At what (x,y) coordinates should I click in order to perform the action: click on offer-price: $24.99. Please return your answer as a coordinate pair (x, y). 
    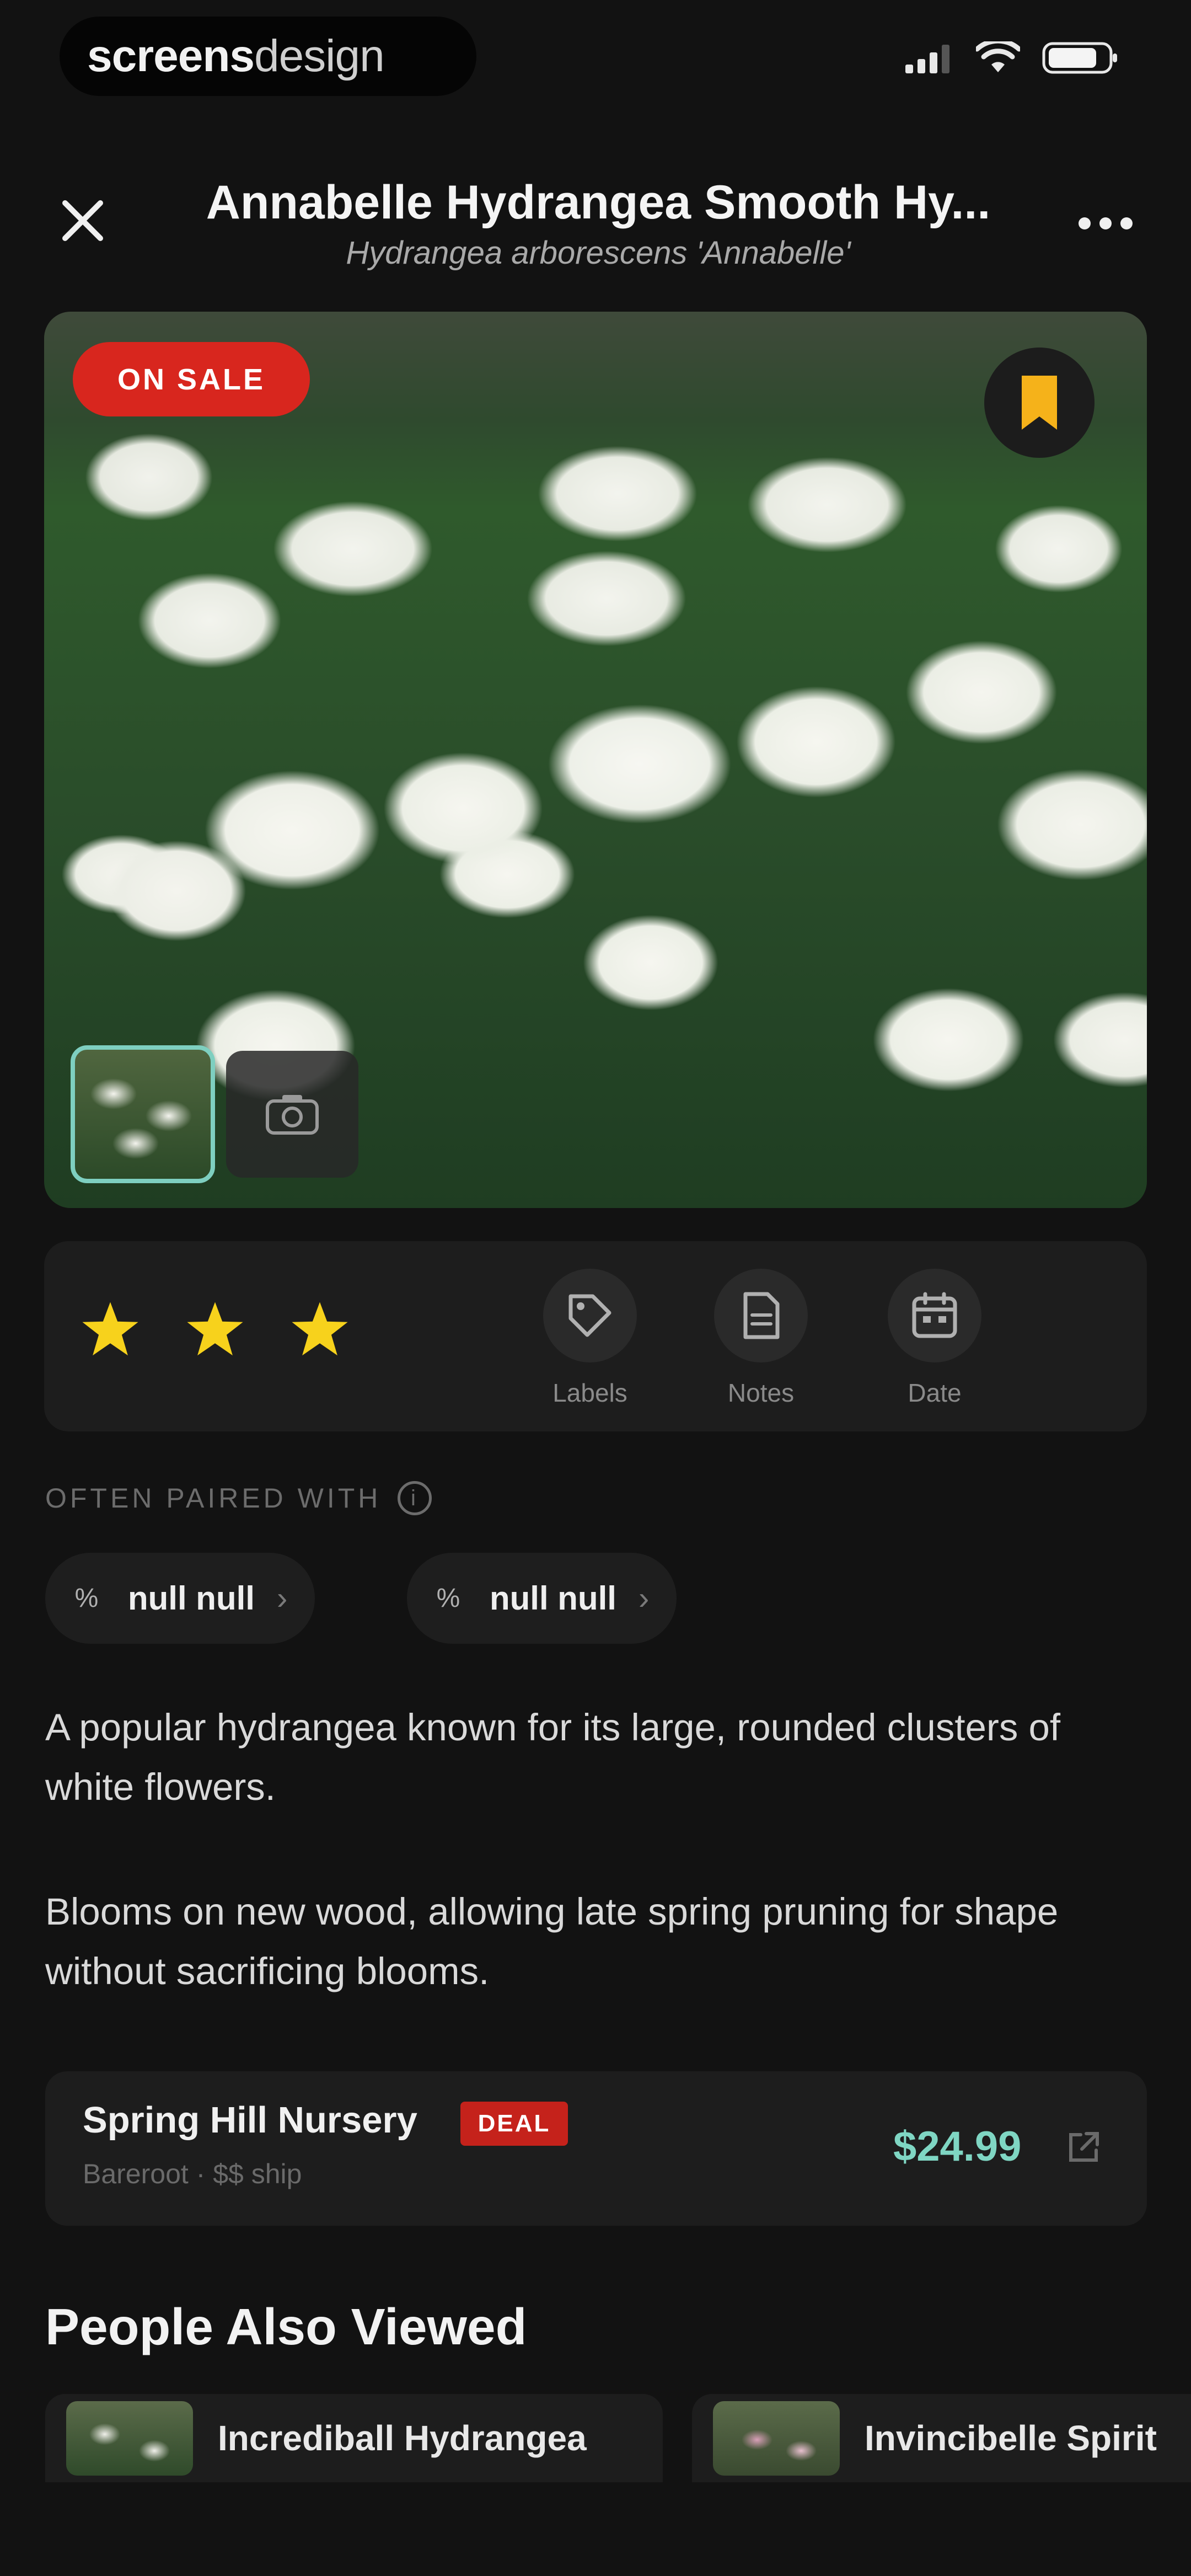
    Looking at the image, I should click on (957, 2146).